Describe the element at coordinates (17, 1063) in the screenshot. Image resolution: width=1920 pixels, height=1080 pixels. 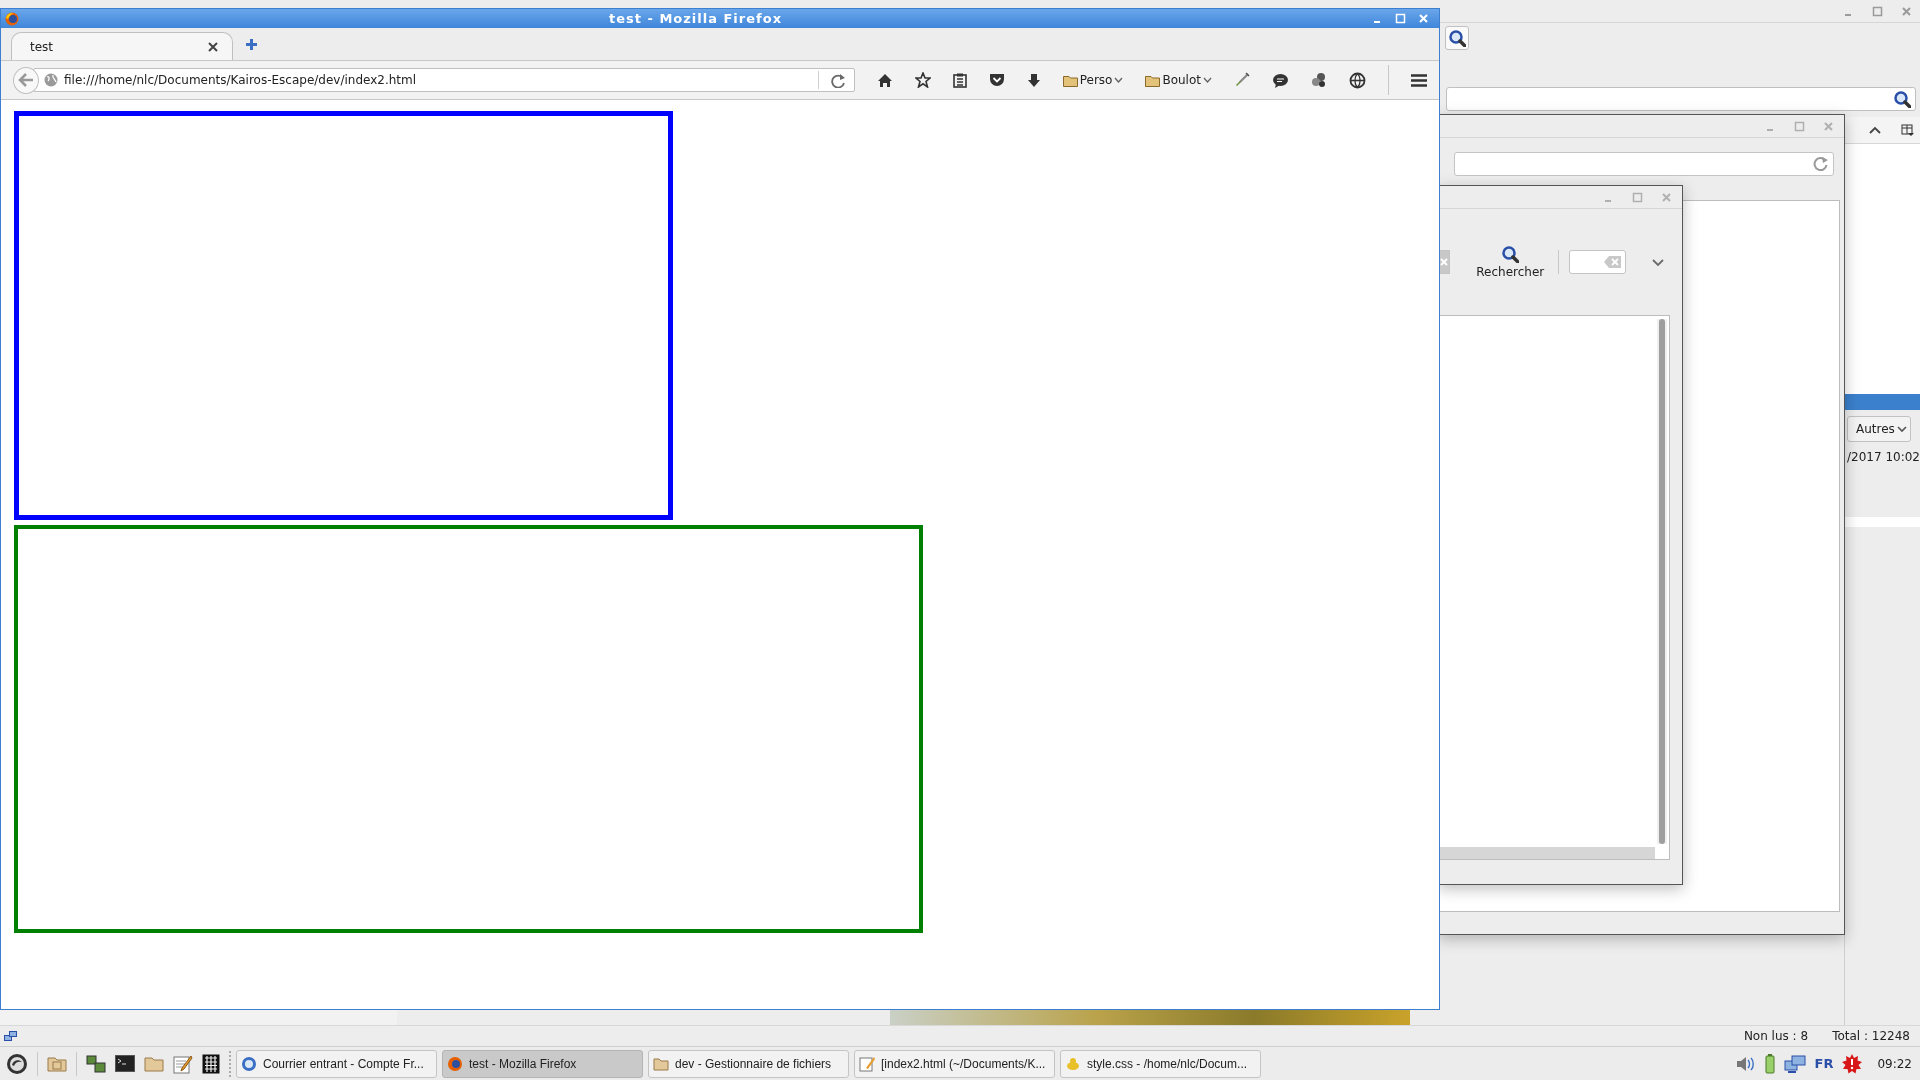
I see `start-menu-icon` at that location.